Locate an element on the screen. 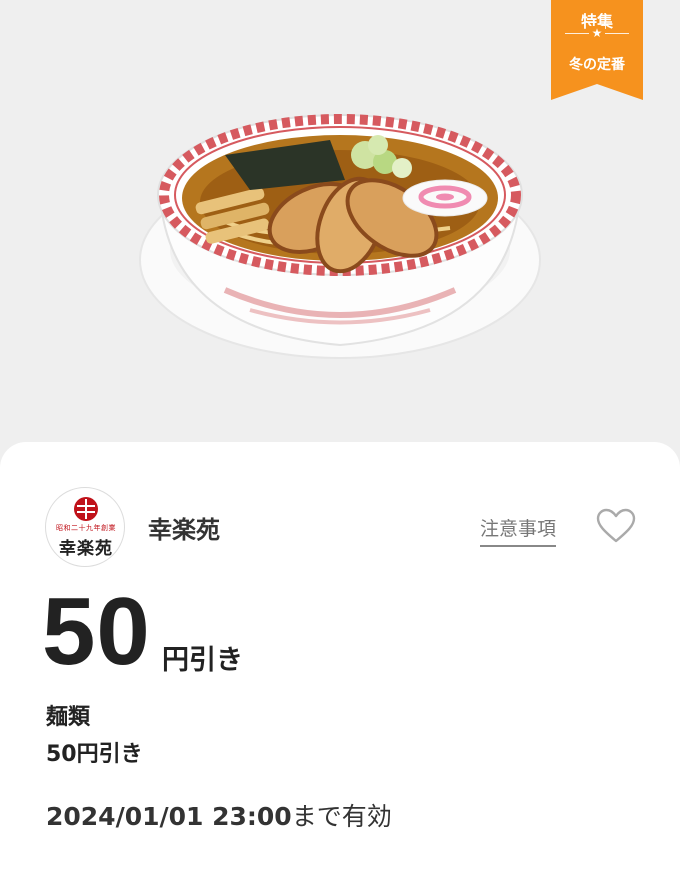 The height and width of the screenshot is (872, 680). badge-star-icon: ★ is located at coordinates (597, 33).